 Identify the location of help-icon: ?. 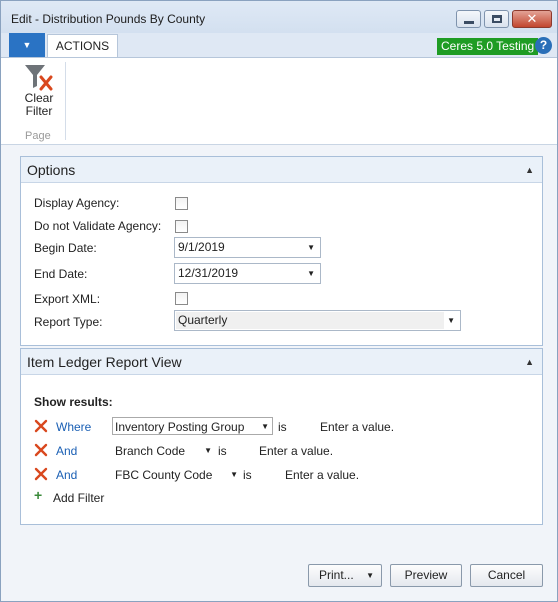
(543, 45).